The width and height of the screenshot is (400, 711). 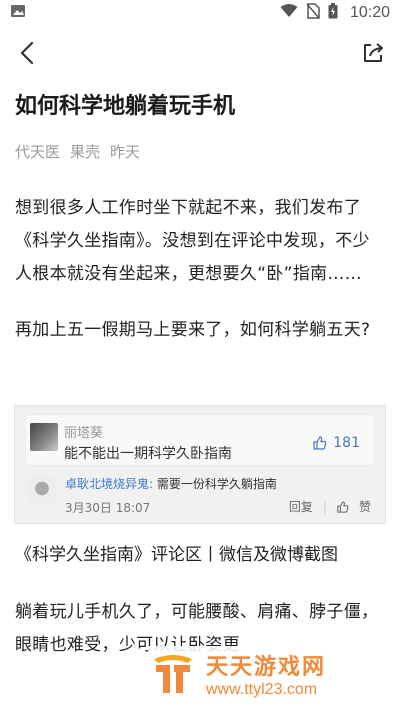 What do you see at coordinates (85, 151) in the screenshot?
I see `source: 果壳` at bounding box center [85, 151].